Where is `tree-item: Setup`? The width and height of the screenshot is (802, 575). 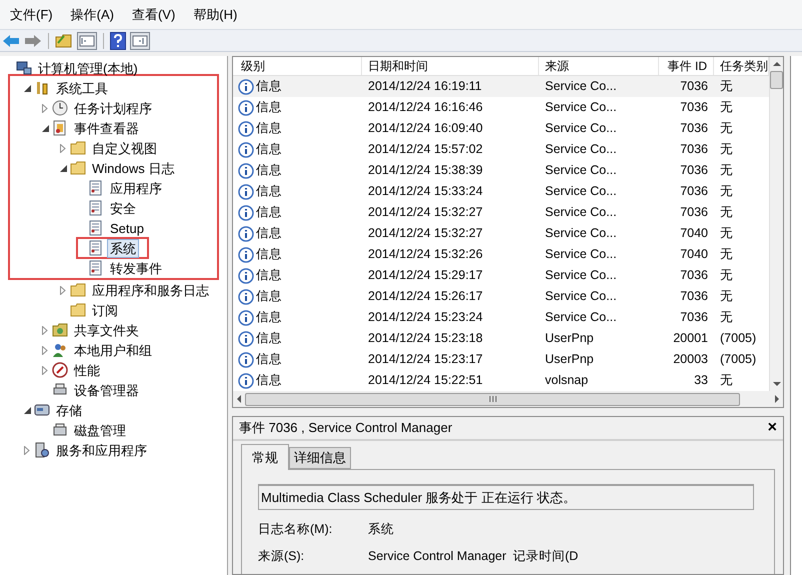 tree-item: Setup is located at coordinates (127, 228).